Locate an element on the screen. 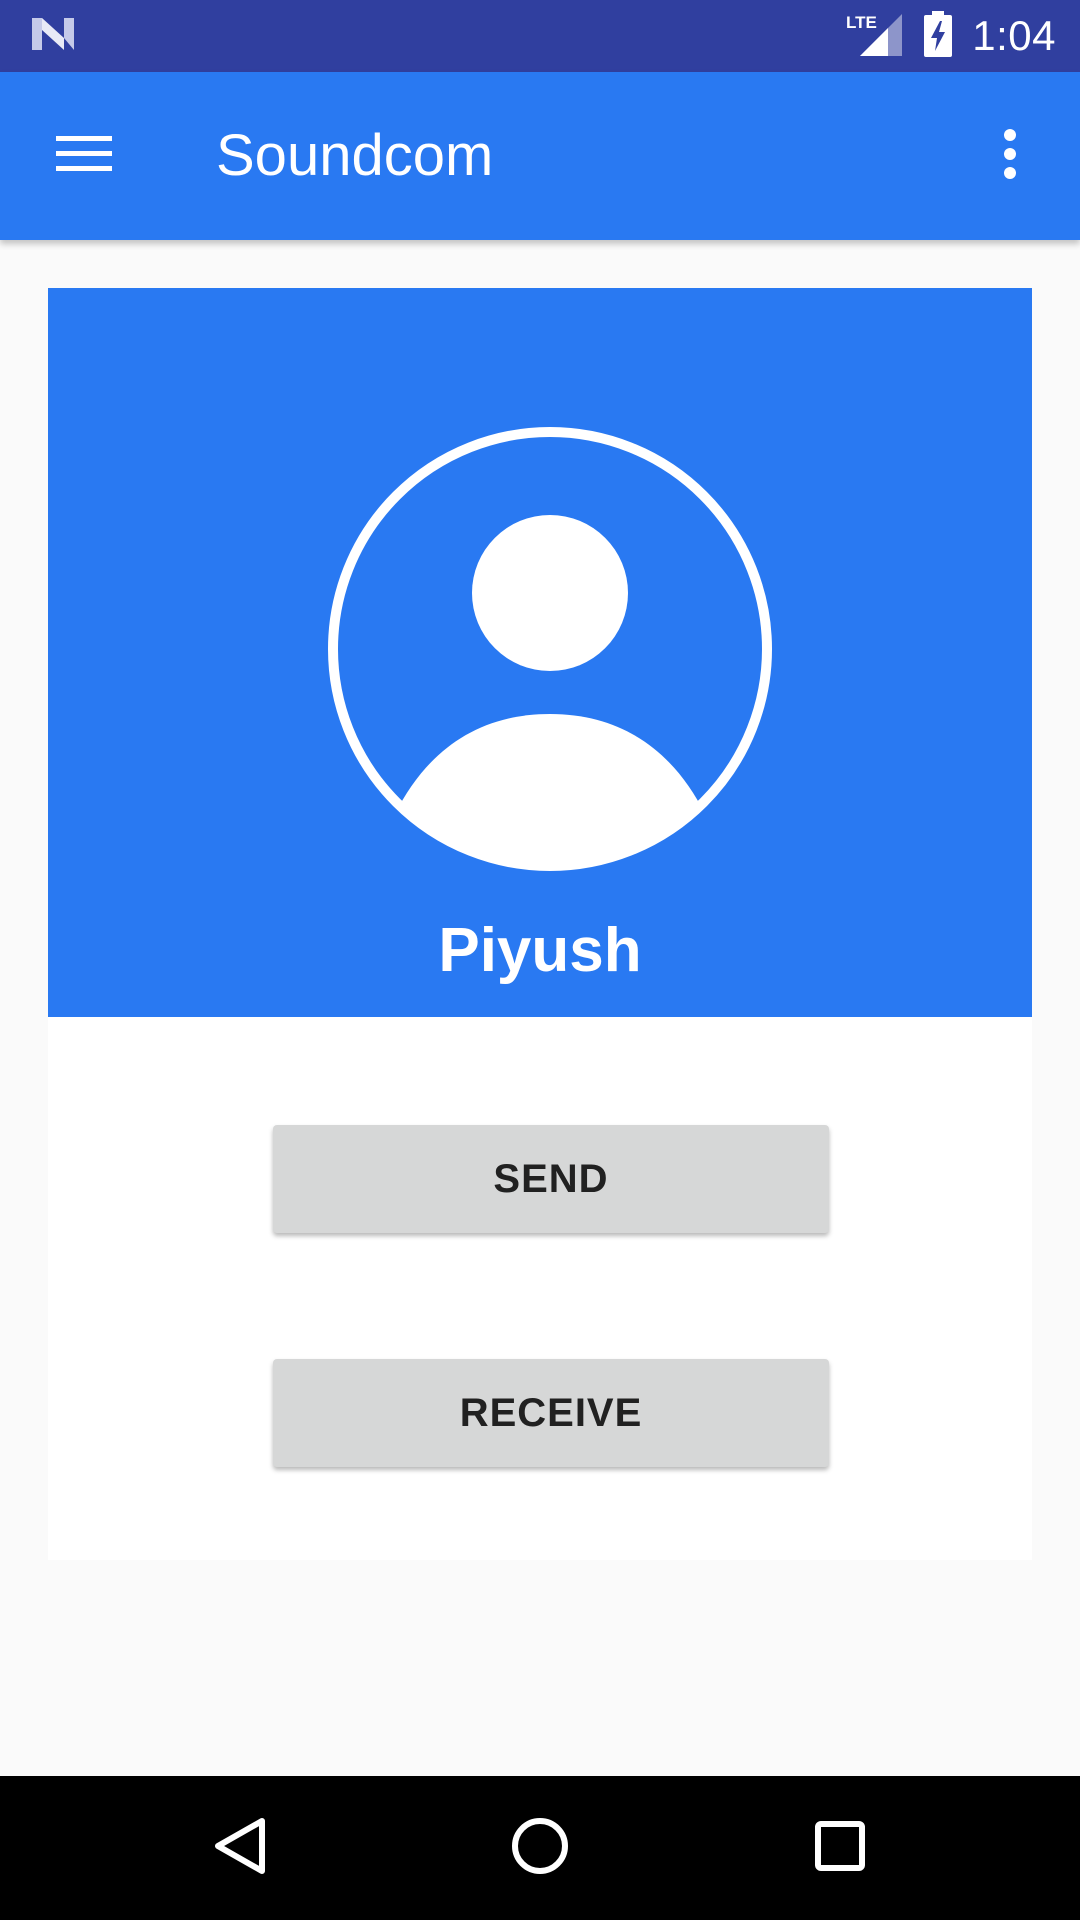  status-left is located at coordinates (53, 36).